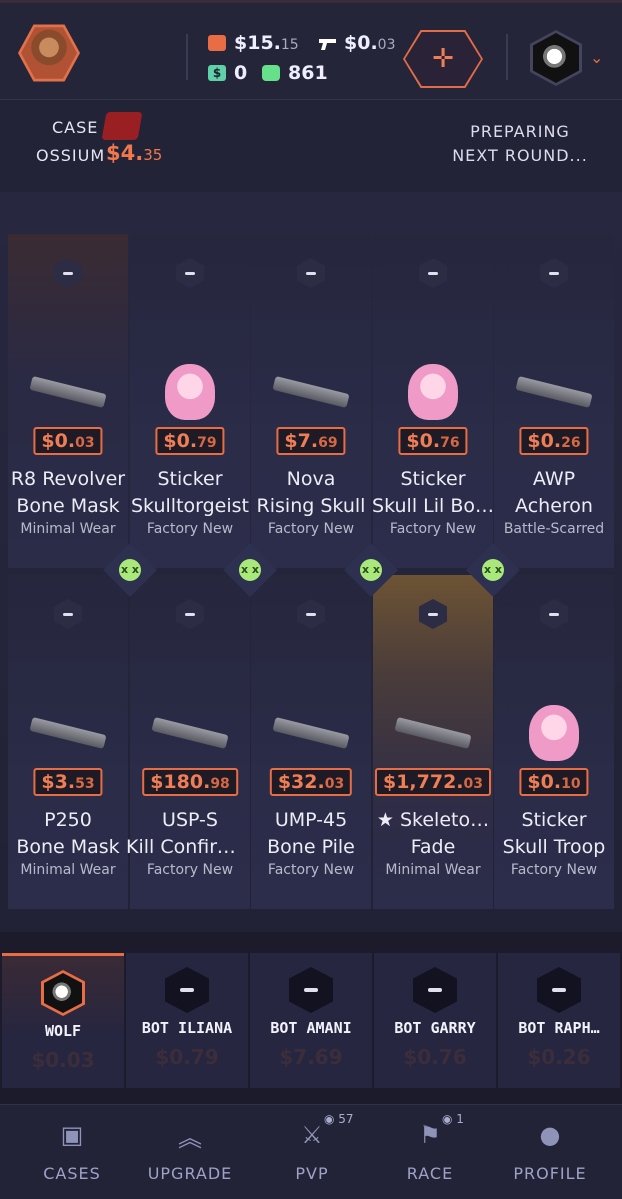 This screenshot has width=622, height=1199. I want to click on drop-card: $0.03 R8 Revolver Bone Mask Minimal Wear, so click(68, 401).